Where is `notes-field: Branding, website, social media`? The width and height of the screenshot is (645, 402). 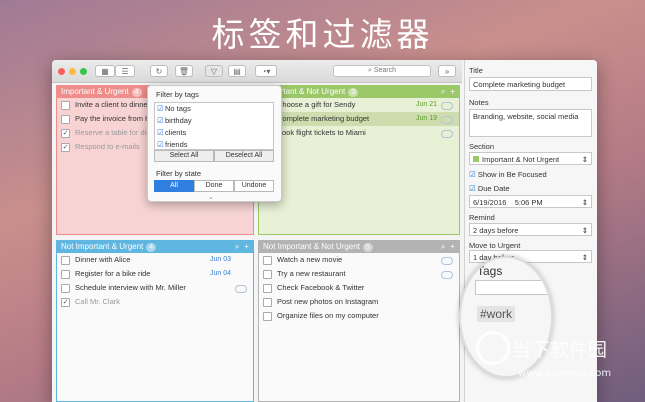 notes-field: Branding, website, social media is located at coordinates (530, 123).